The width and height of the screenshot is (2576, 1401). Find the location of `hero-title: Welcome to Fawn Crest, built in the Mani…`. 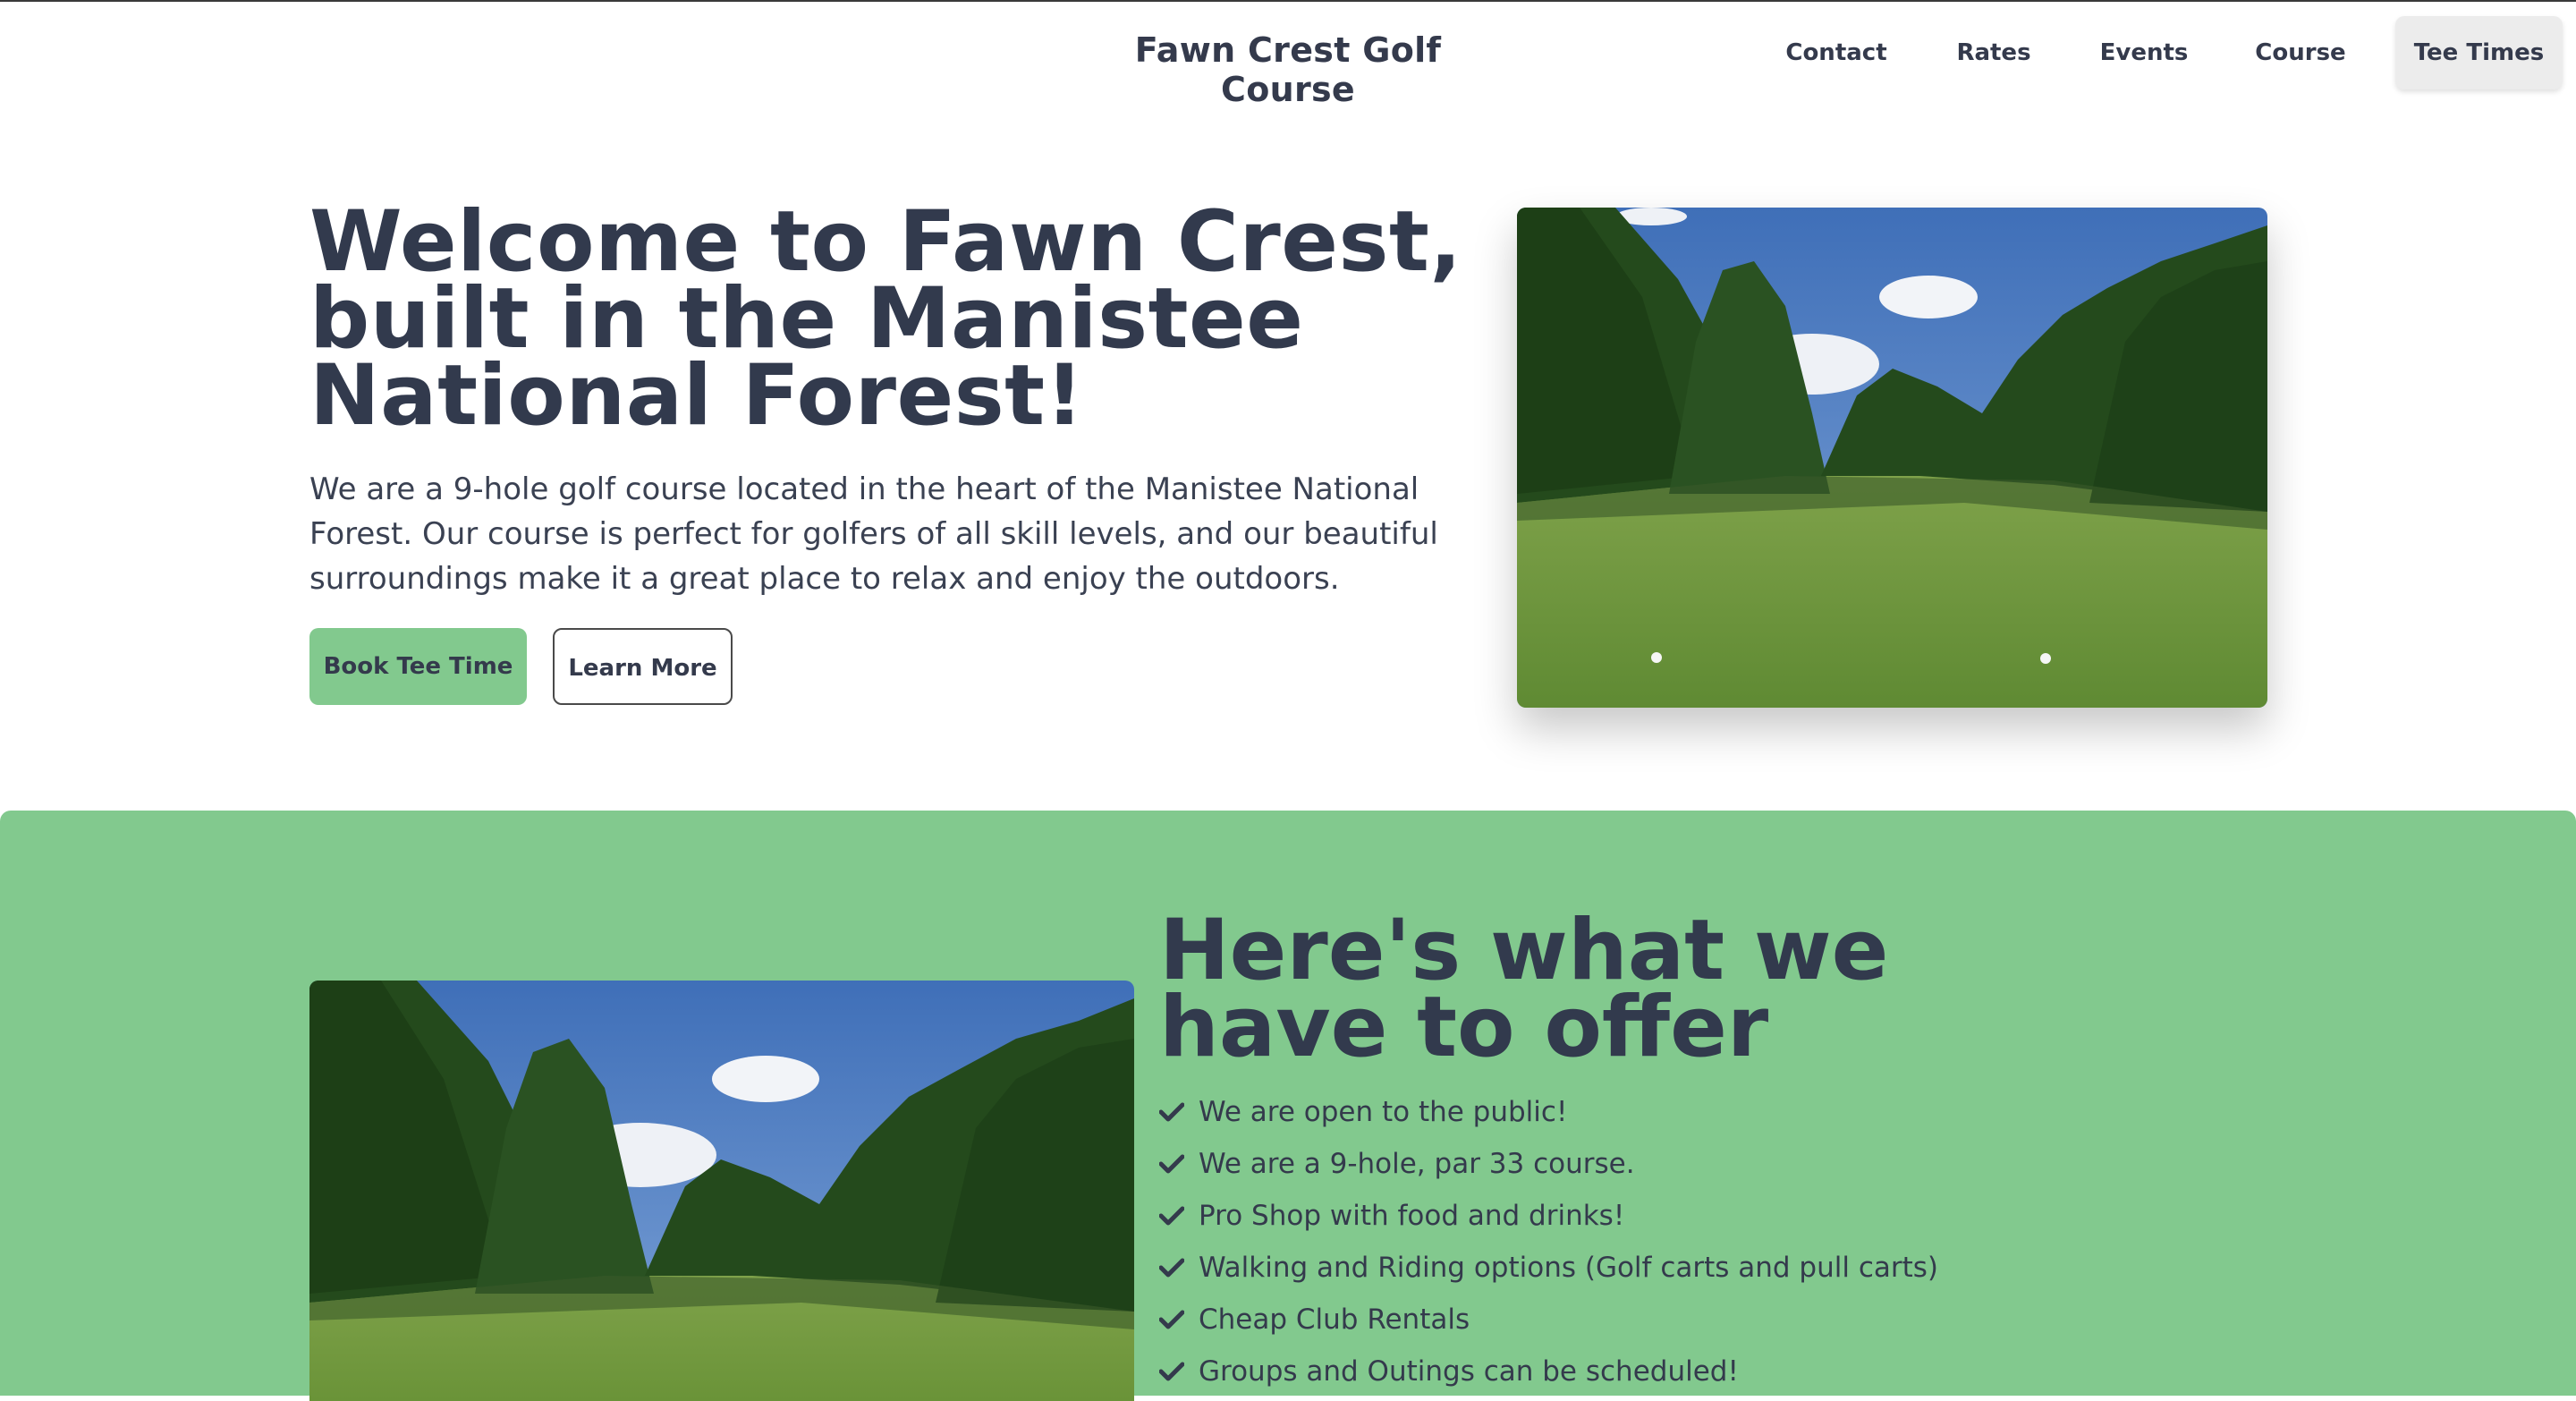

hero-title: Welcome to Fawn Crest, built in the Mani… is located at coordinates (885, 319).